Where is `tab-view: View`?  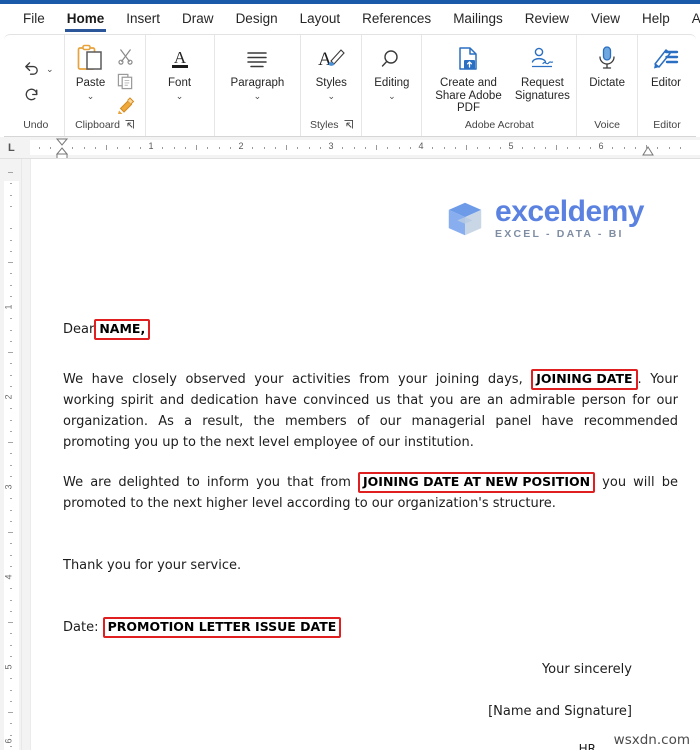 tab-view: View is located at coordinates (605, 19).